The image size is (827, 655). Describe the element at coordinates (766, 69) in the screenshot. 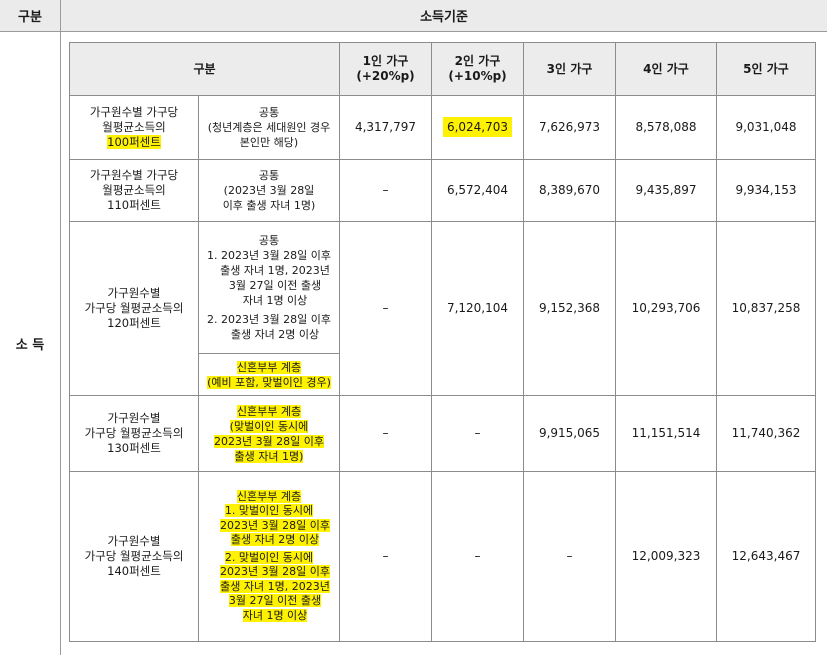

I see `household-5-header: 5인 가구` at that location.